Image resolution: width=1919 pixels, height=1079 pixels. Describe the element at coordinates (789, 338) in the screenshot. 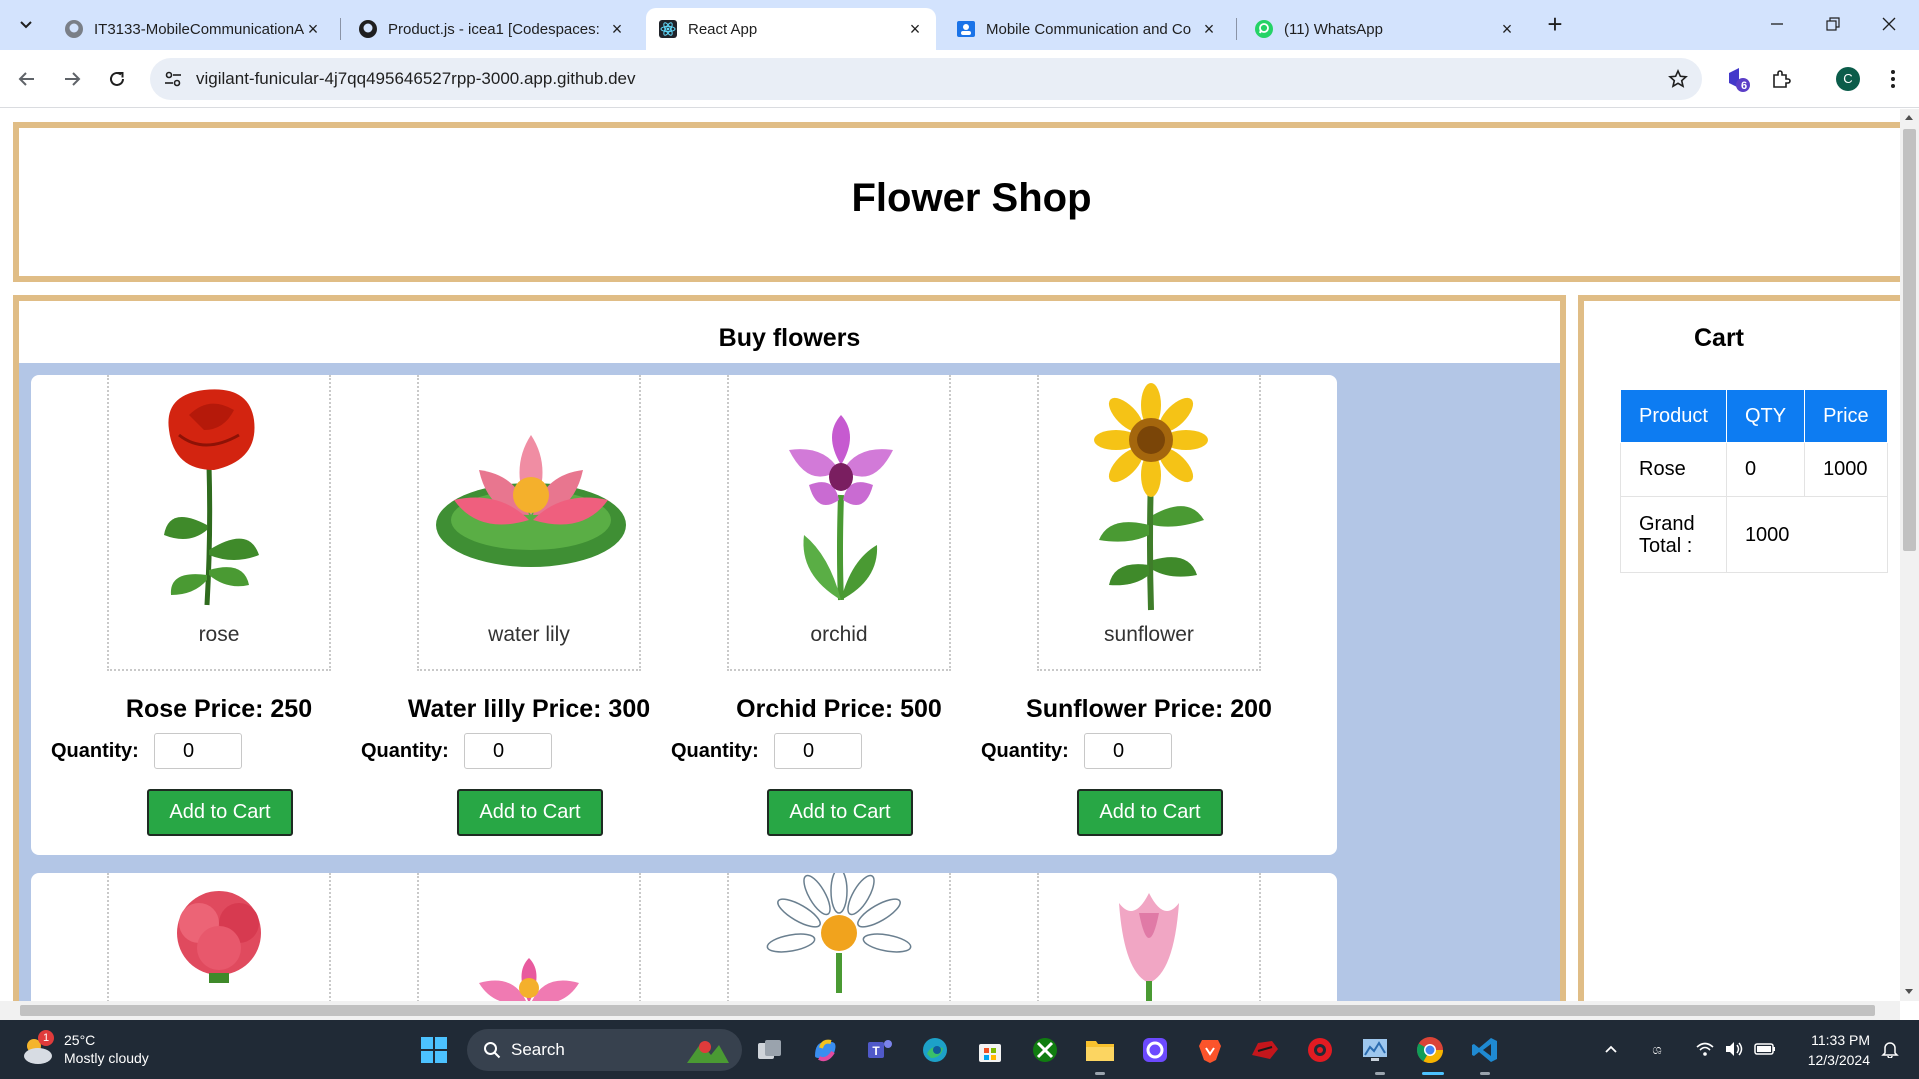

I see `products-heading: Buy flowers` at that location.